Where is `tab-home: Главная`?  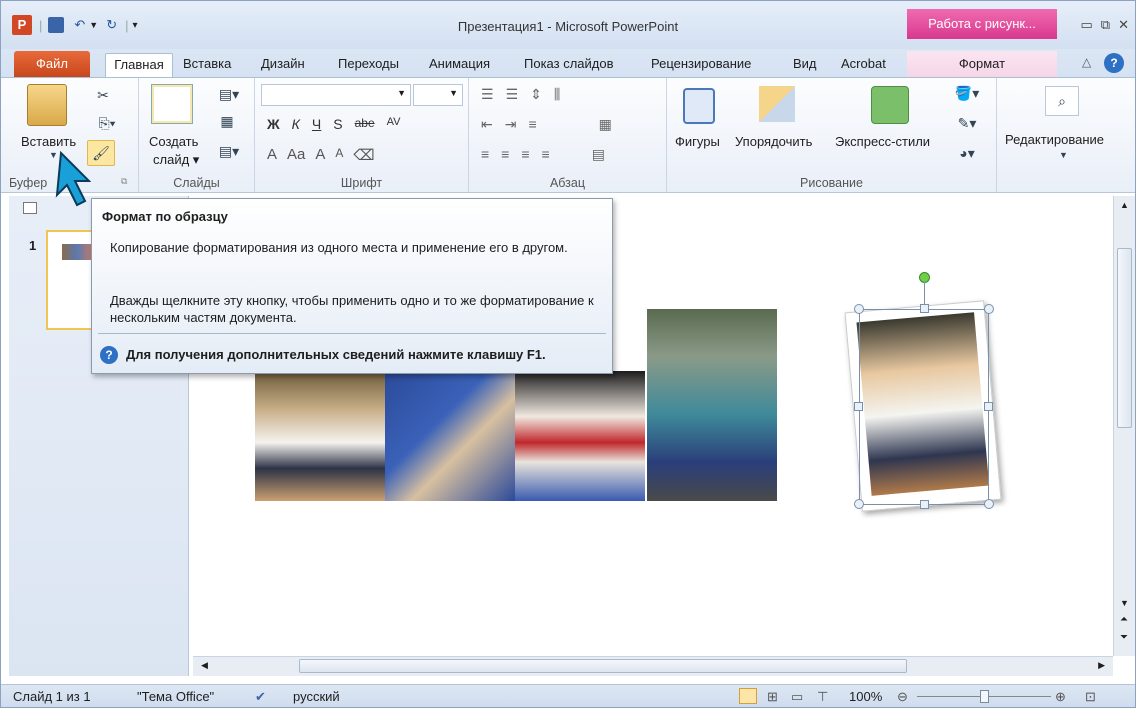 tab-home: Главная is located at coordinates (139, 65).